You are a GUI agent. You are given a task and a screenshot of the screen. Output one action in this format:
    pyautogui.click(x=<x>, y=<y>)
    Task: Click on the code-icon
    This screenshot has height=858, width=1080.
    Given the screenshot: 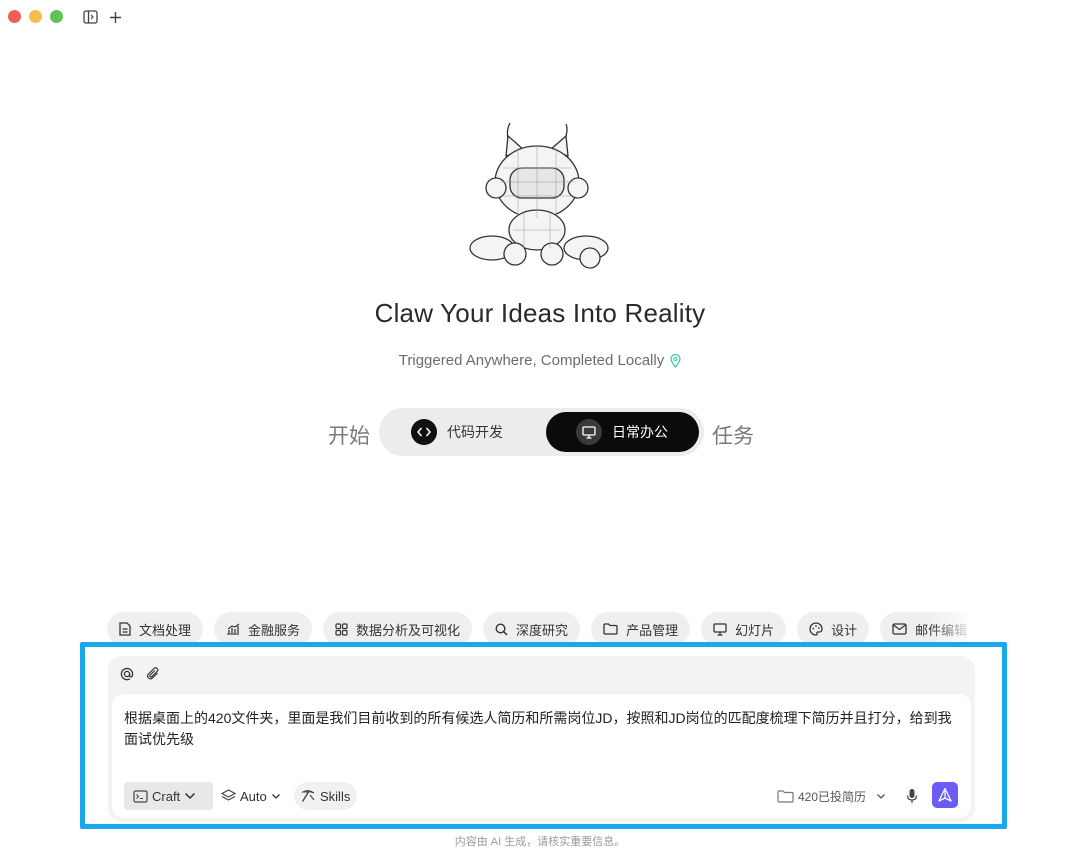 What is the action you would take?
    pyautogui.click(x=424, y=432)
    